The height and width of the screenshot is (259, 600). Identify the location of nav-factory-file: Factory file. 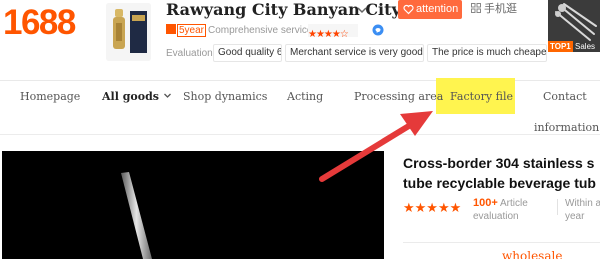
(481, 97).